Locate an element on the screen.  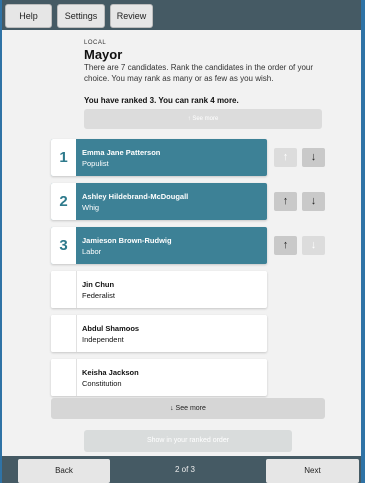
candidate-row-abdul-shamoos: Abdul Shamoos Independent is located at coordinates (159, 333).